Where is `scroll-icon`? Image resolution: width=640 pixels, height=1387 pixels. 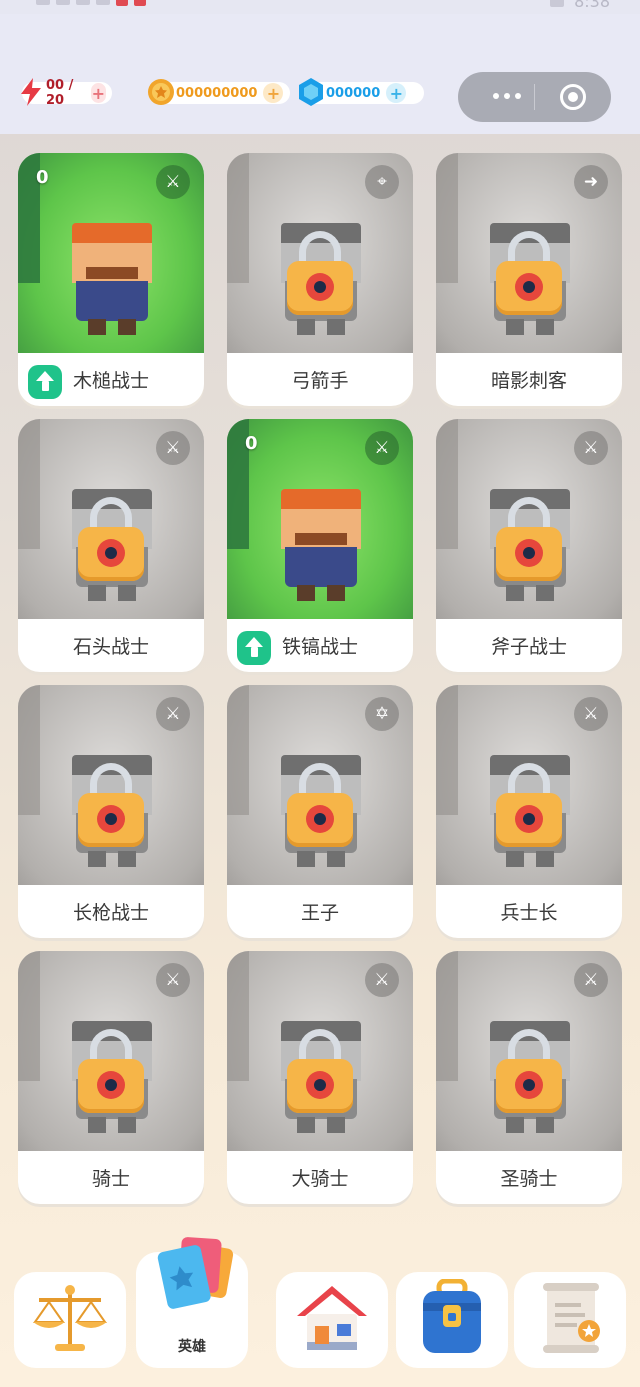 scroll-icon is located at coordinates (570, 1320).